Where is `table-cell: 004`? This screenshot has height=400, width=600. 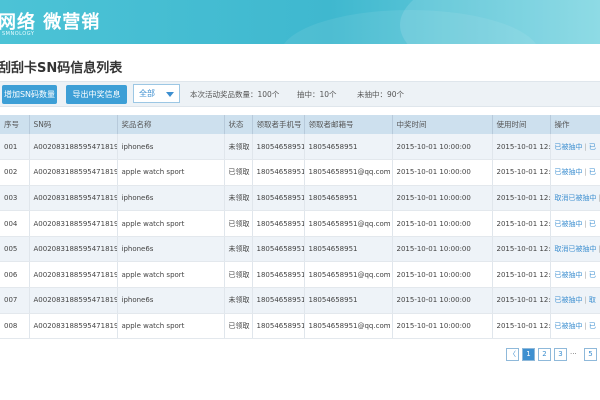 table-cell: 004 is located at coordinates (15, 223).